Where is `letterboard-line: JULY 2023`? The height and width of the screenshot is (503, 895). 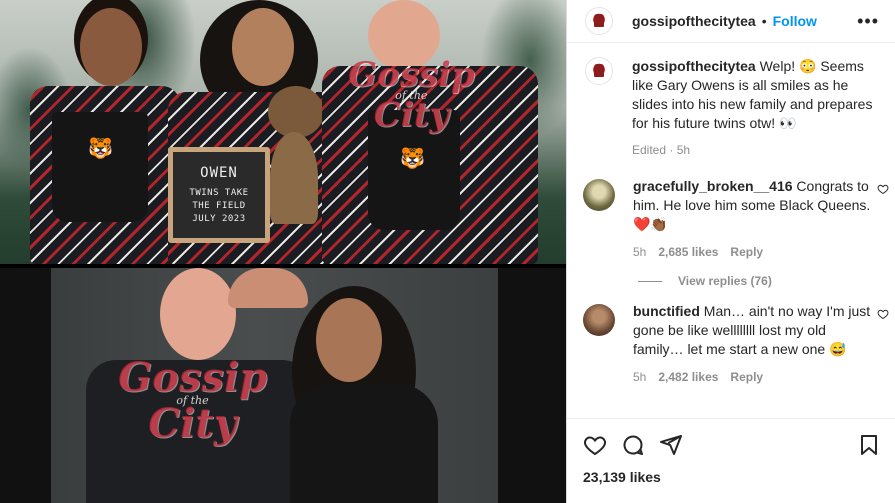
letterboard-line: JULY 2023 is located at coordinates (219, 218).